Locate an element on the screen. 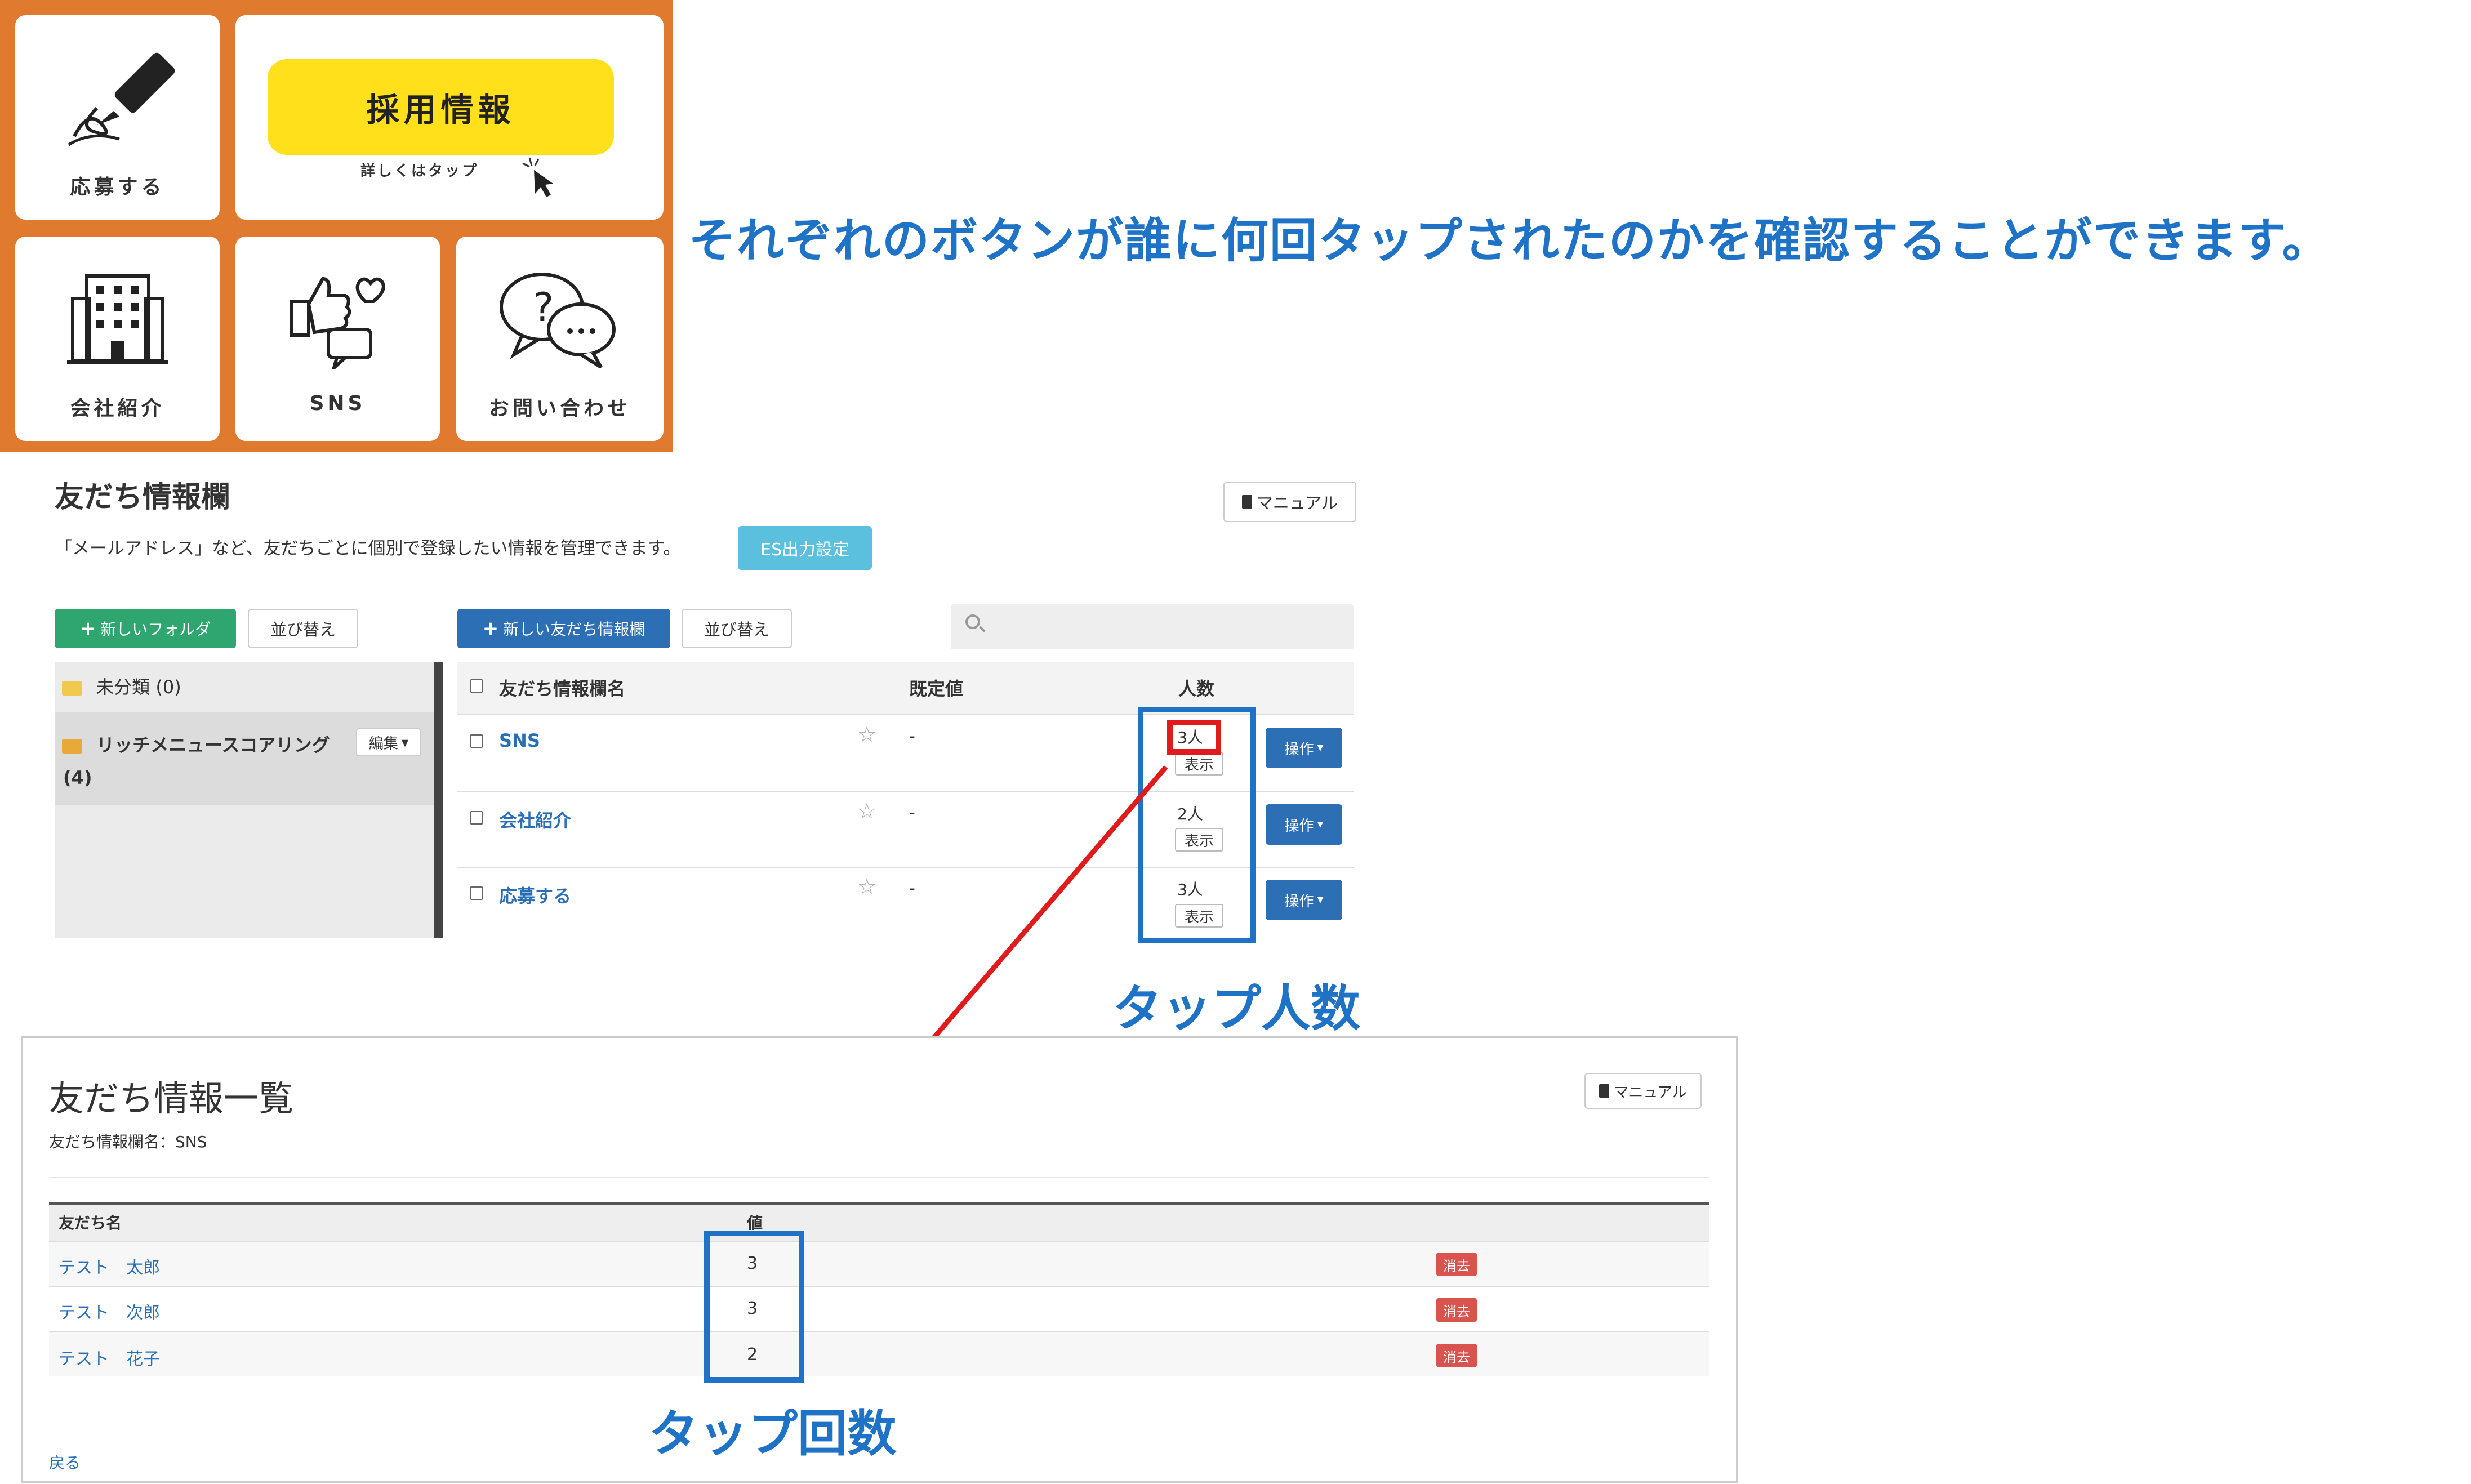 Image resolution: width=2471 pixels, height=1484 pixels. list-subtitle: 友だち情報欄名：SNS is located at coordinates (128, 1142).